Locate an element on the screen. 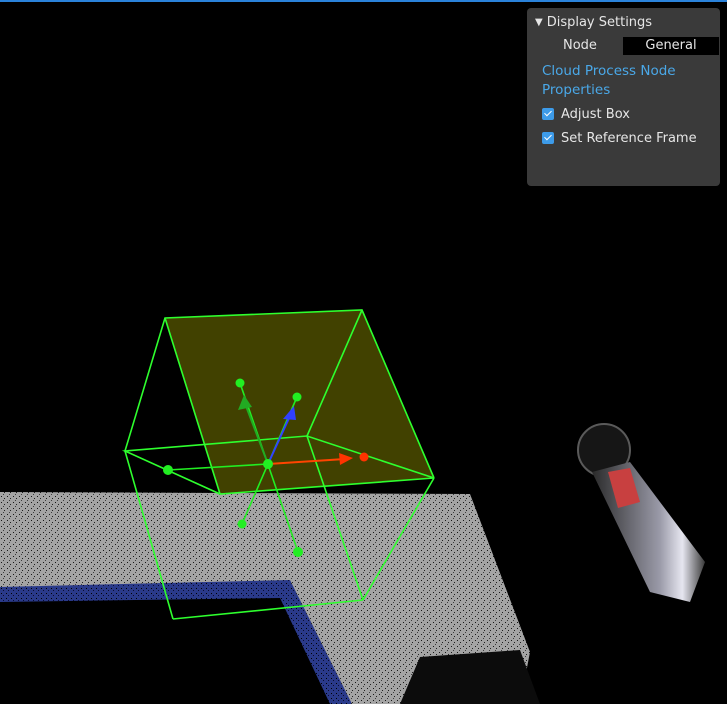 The width and height of the screenshot is (727, 704). display-settings-title: Display Settings is located at coordinates (599, 22).